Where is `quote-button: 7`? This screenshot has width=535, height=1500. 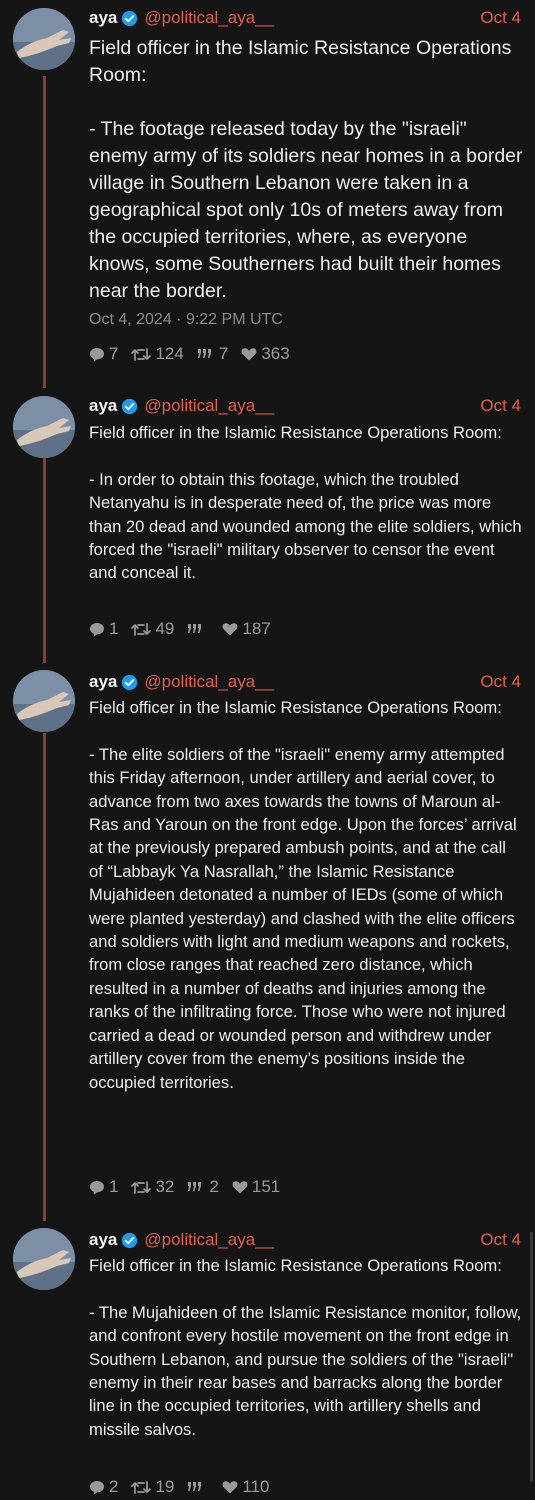 quote-button: 7 is located at coordinates (212, 354).